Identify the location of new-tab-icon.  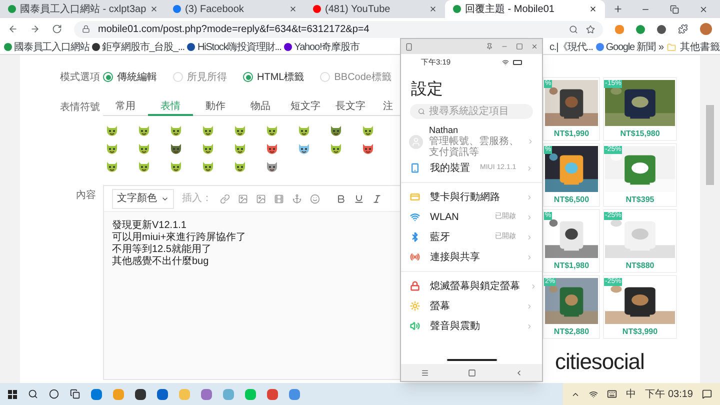
(618, 9).